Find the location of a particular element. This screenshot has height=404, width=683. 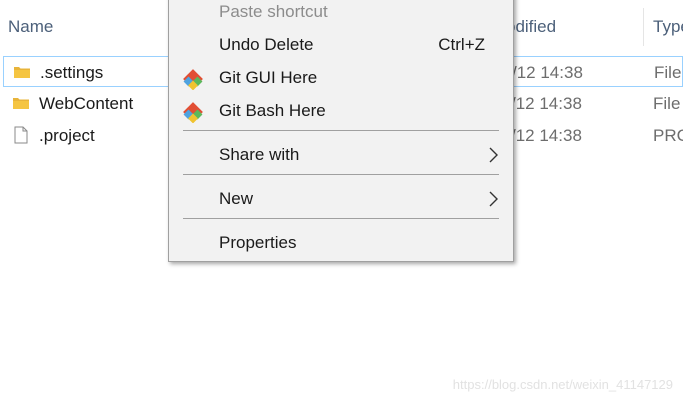

menu-item-undo-delete: Undo Delete Ctrl+Z is located at coordinates (341, 44).